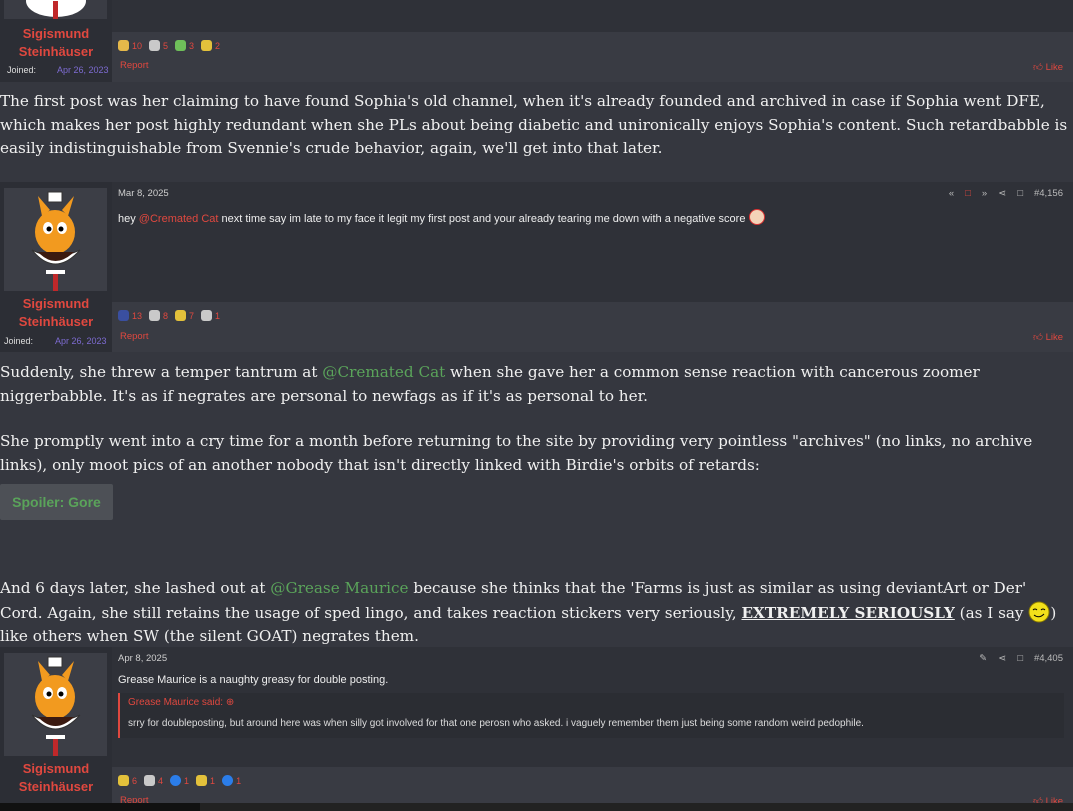 Image resolution: width=1073 pixels, height=811 pixels. I want to click on thumbs-down-icon, so click(207, 315).